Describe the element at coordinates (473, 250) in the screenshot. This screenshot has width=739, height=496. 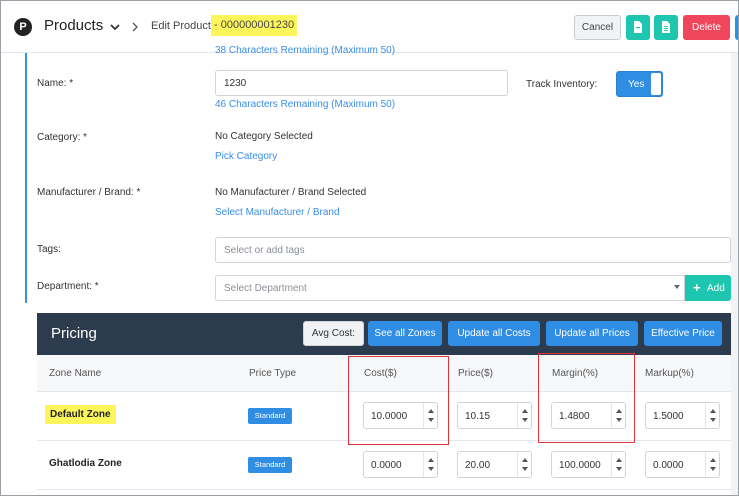
I see `tags-input: Select or add tags` at that location.